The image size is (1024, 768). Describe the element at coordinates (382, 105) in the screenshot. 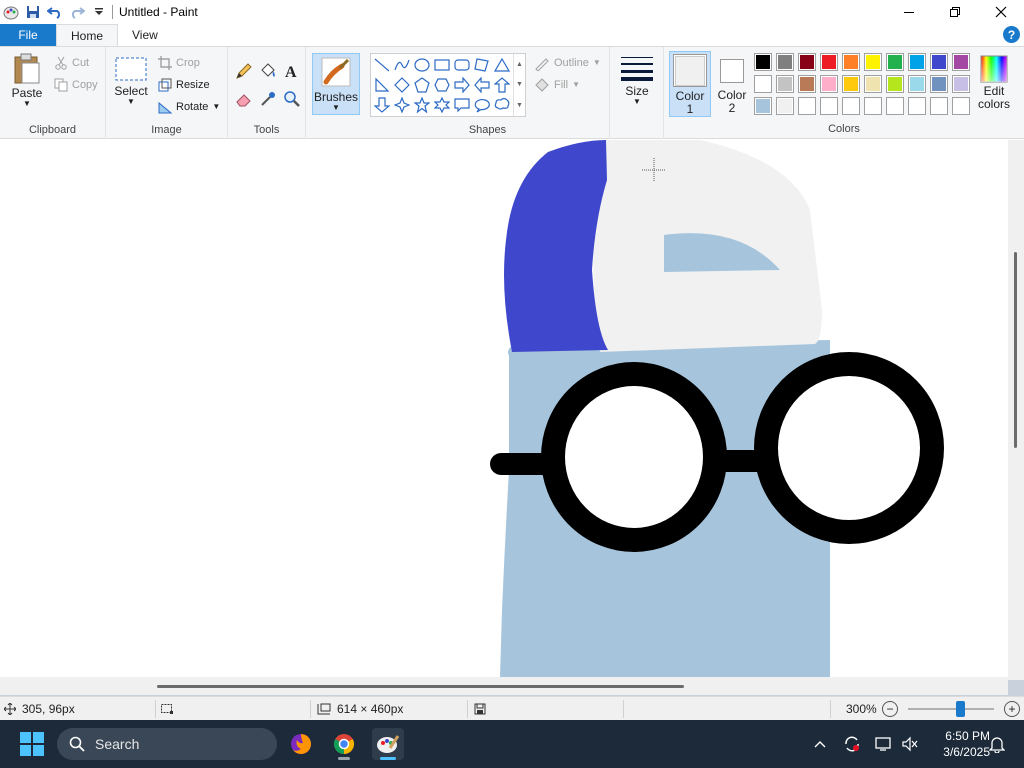

I see `shape-down-arrow-icon` at that location.